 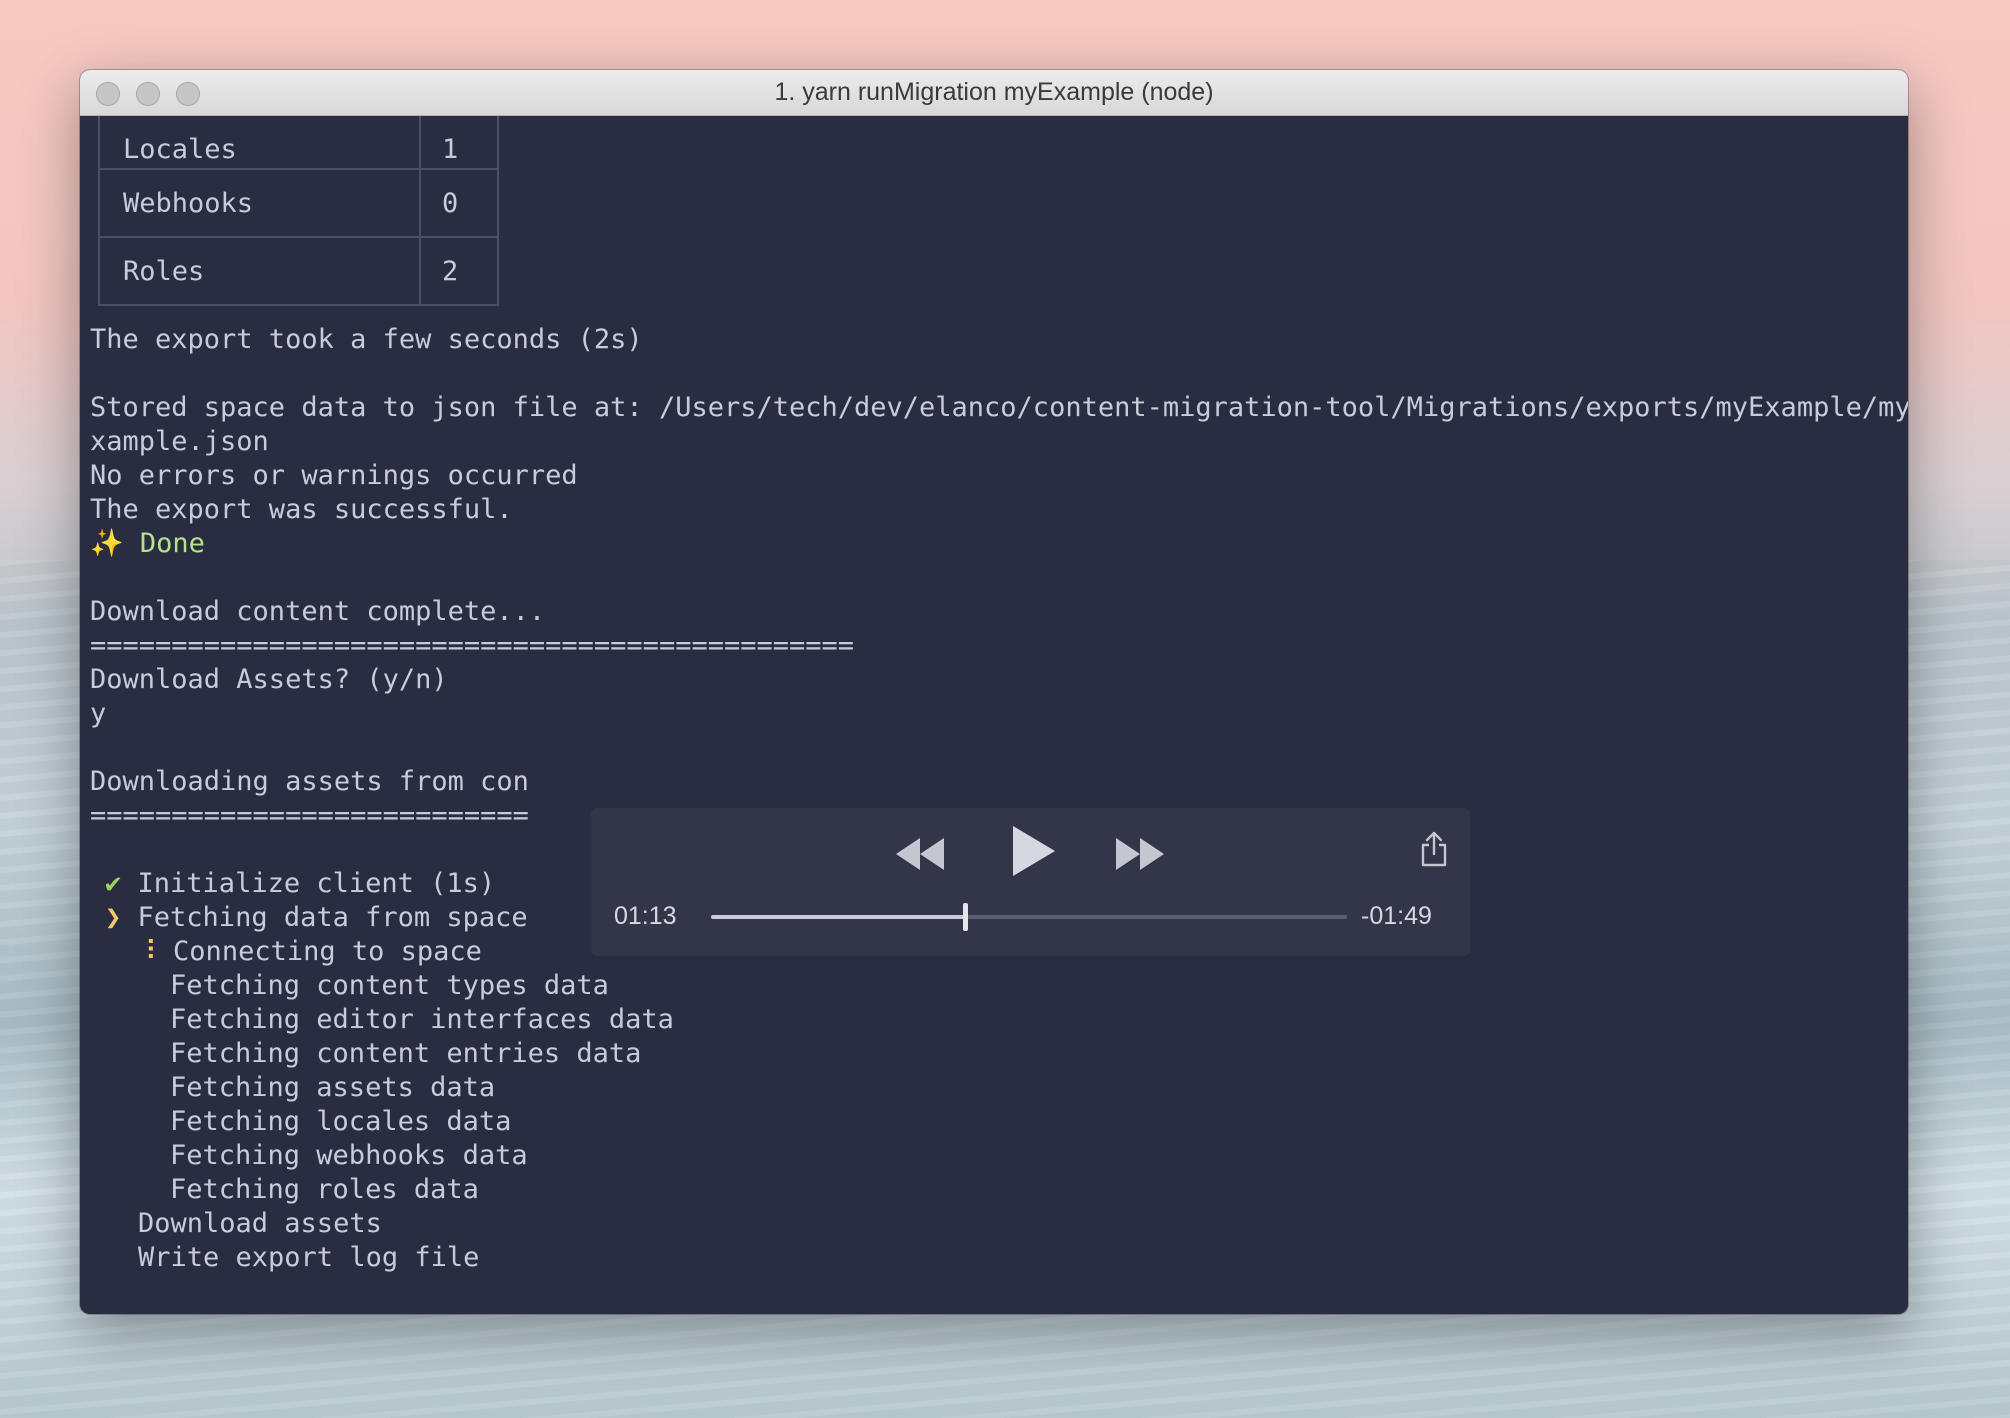 What do you see at coordinates (309, 781) in the screenshot?
I see `downloading-assets-line: Downloading assets from con` at bounding box center [309, 781].